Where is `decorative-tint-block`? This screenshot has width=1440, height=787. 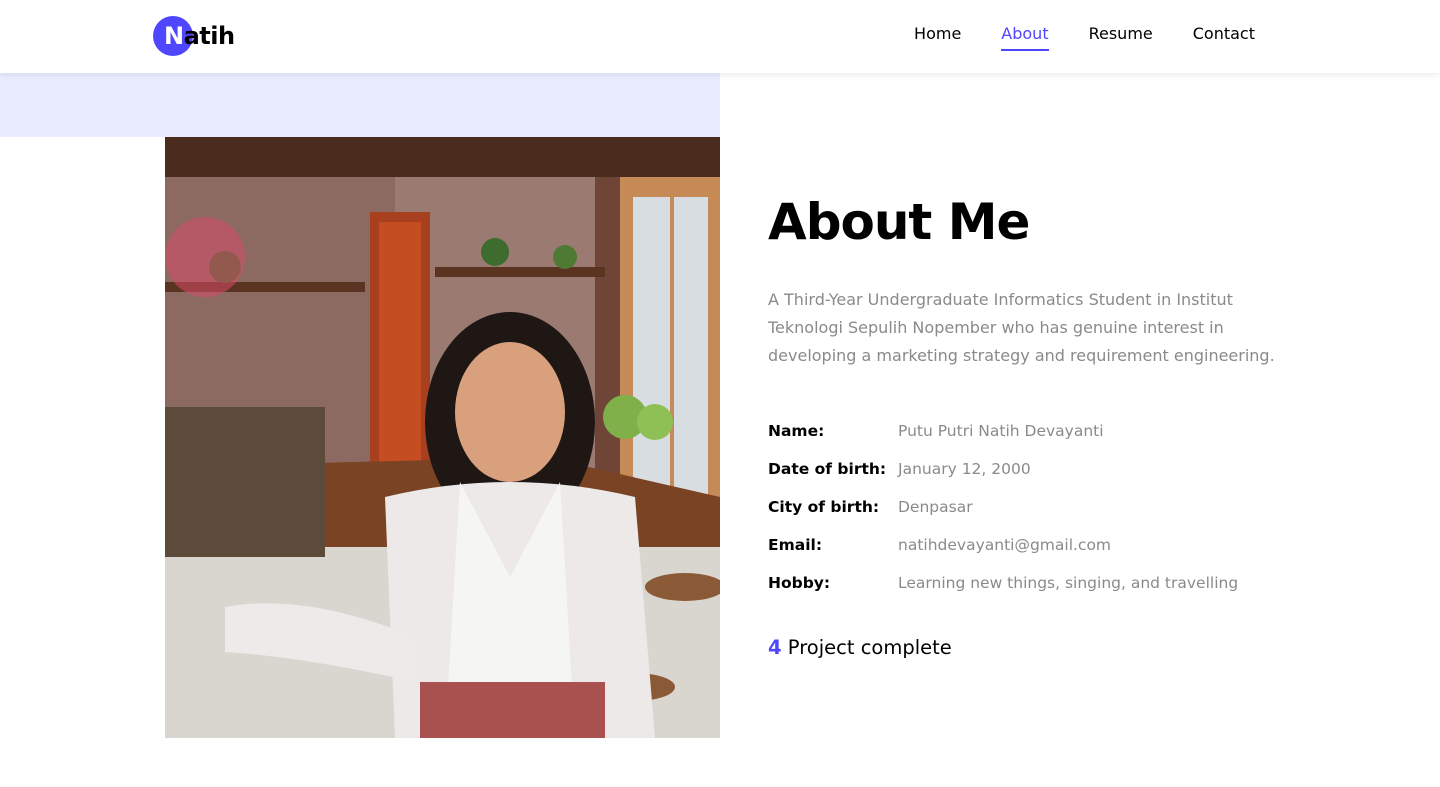
decorative-tint-block is located at coordinates (360, 105).